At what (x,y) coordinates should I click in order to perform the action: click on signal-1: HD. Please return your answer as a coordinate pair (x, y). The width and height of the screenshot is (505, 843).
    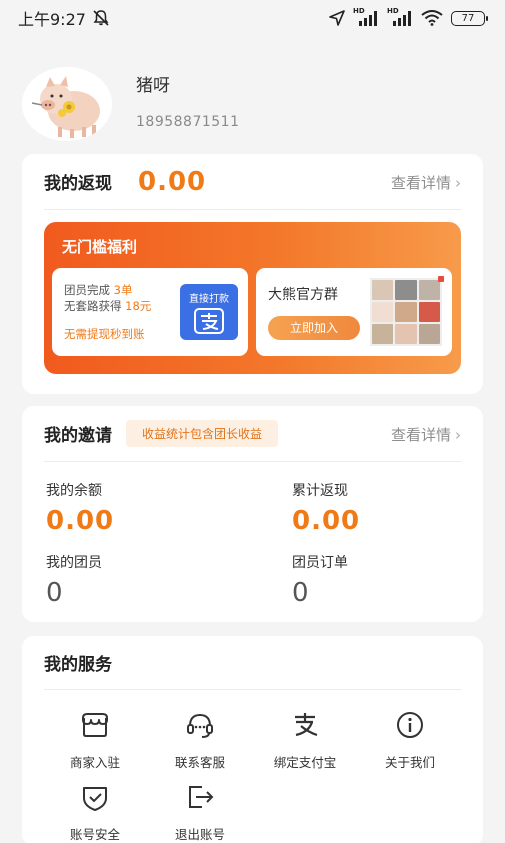
    Looking at the image, I should click on (366, 17).